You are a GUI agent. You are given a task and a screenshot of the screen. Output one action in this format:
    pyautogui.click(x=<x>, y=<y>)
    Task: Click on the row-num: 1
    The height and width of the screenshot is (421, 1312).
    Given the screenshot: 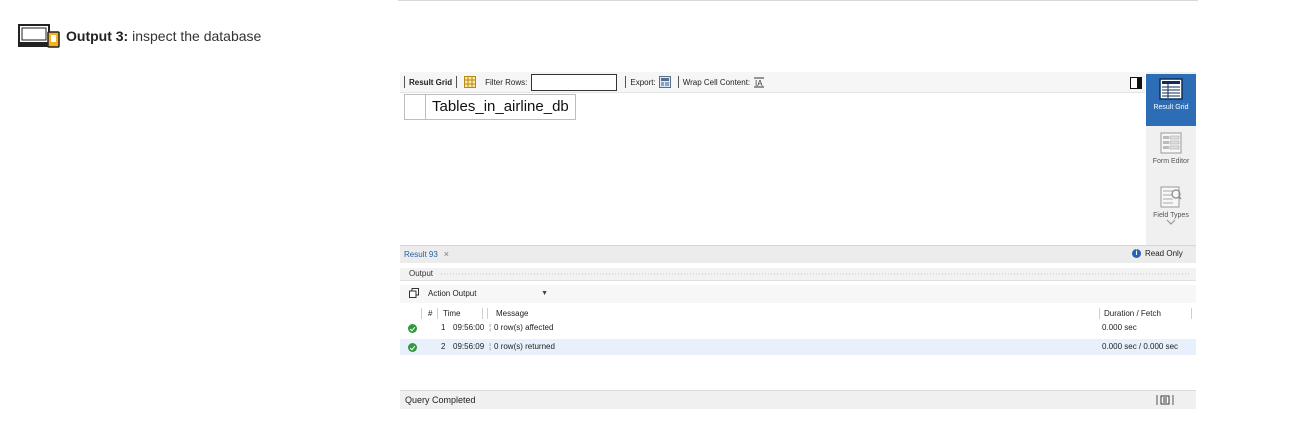 What is the action you would take?
    pyautogui.click(x=443, y=327)
    